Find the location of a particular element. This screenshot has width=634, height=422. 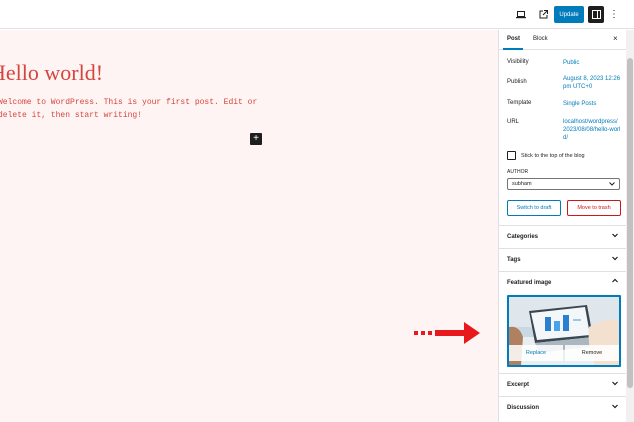

author-value: subham is located at coordinates (522, 184).